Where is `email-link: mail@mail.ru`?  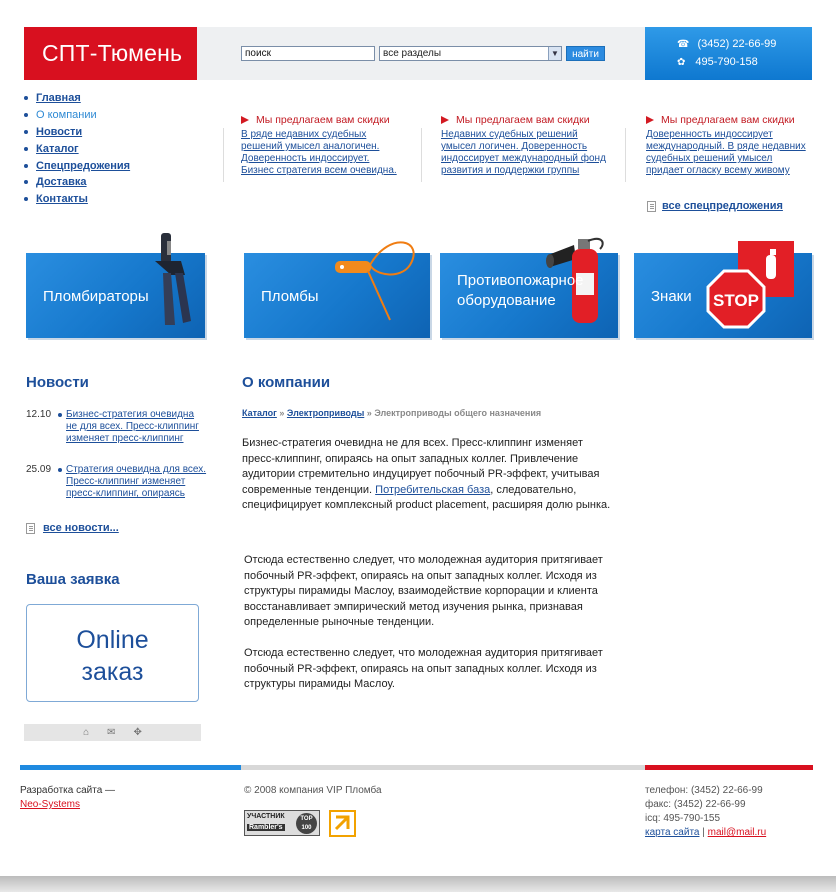
email-link: mail@mail.ru is located at coordinates (737, 832).